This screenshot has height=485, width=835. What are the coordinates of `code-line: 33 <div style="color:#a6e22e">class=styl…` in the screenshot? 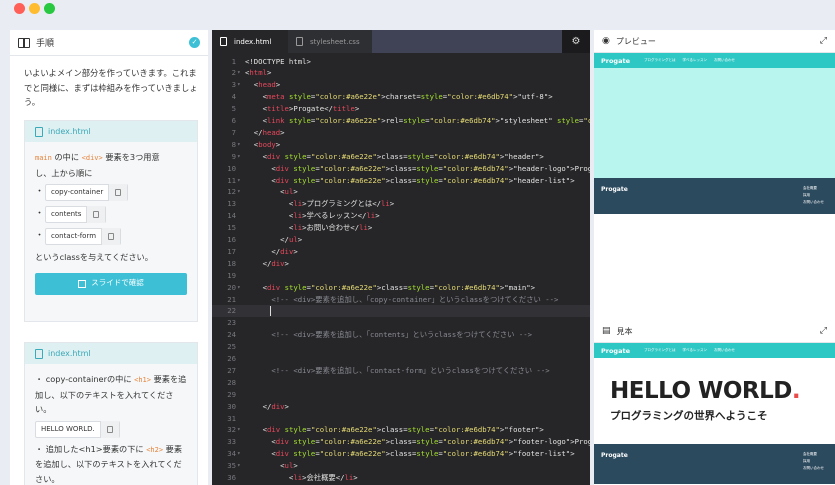 It's located at (401, 442).